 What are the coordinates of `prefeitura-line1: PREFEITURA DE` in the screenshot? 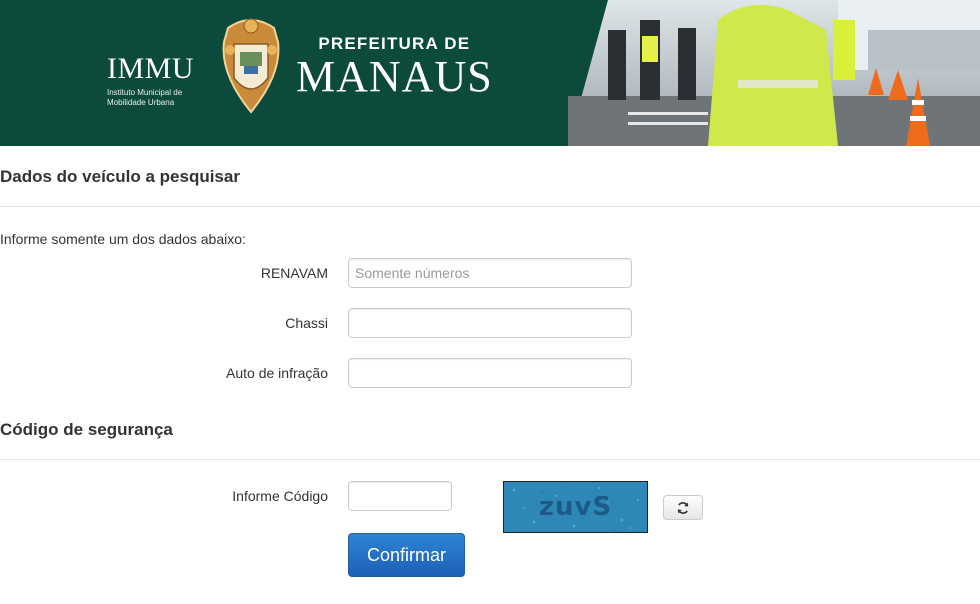 It's located at (394, 43).